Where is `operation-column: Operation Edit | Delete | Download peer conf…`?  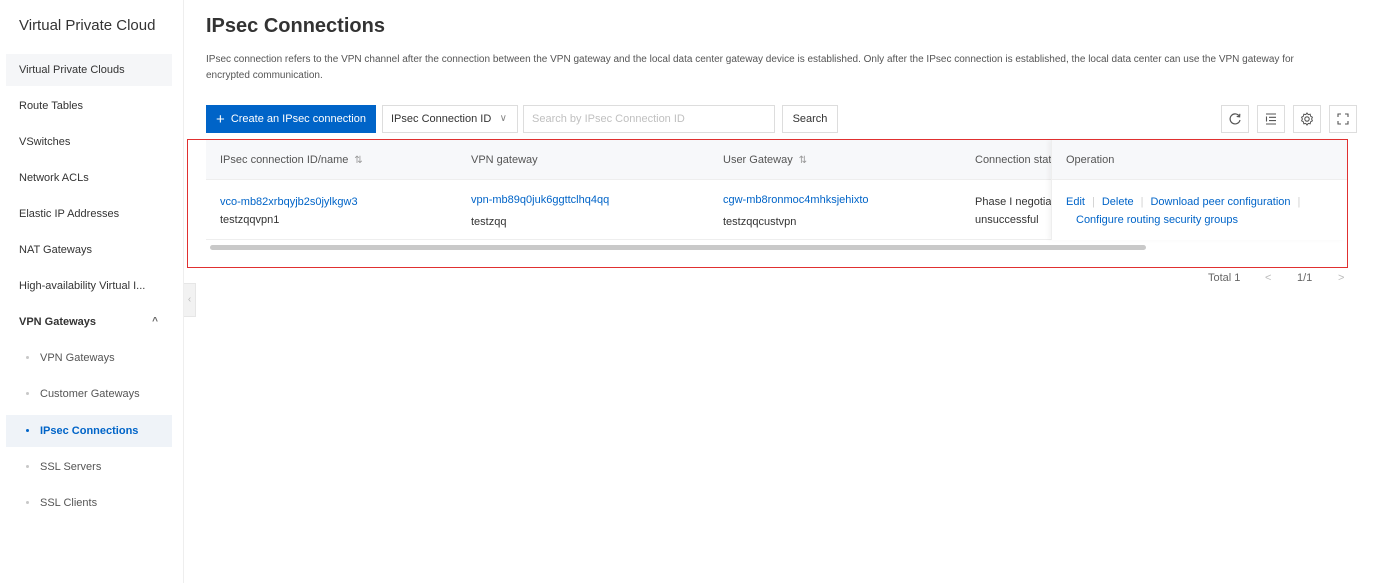
operation-column: Operation Edit | Delete | Download peer conf… is located at coordinates (1199, 190).